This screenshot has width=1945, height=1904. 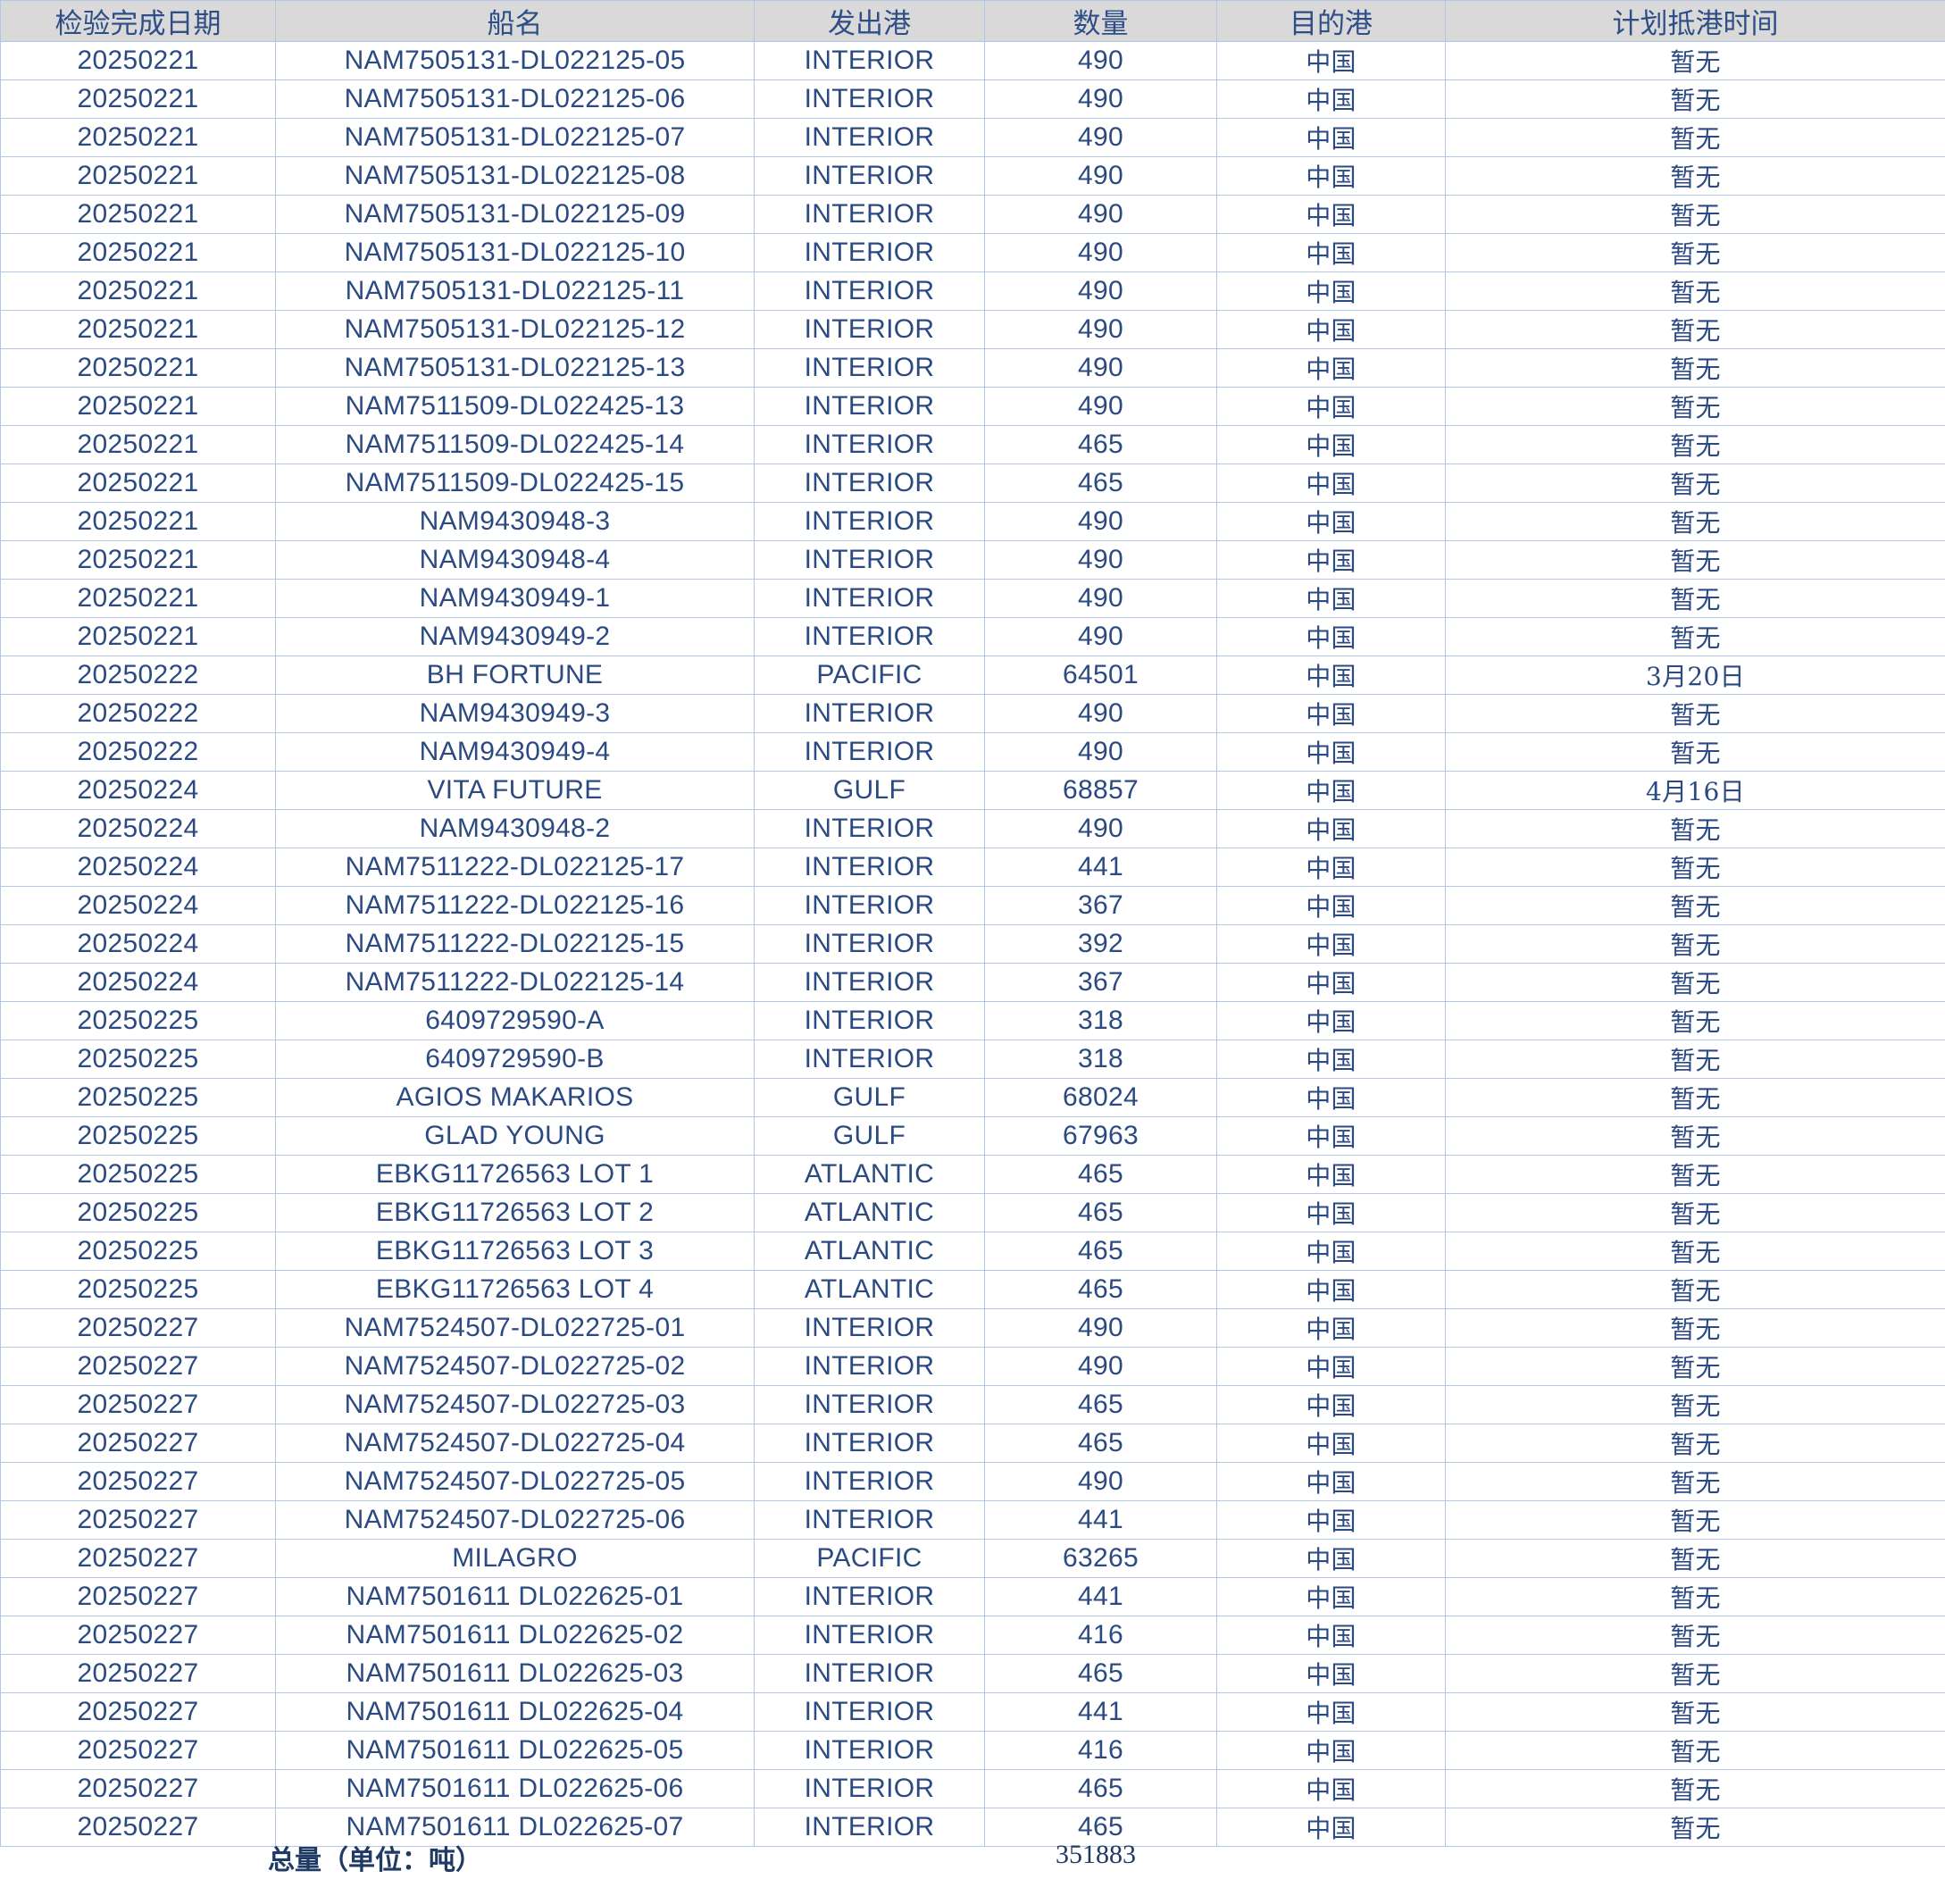 I want to click on cell-vessel-name: NAM7505131-DL022125-09, so click(x=515, y=214).